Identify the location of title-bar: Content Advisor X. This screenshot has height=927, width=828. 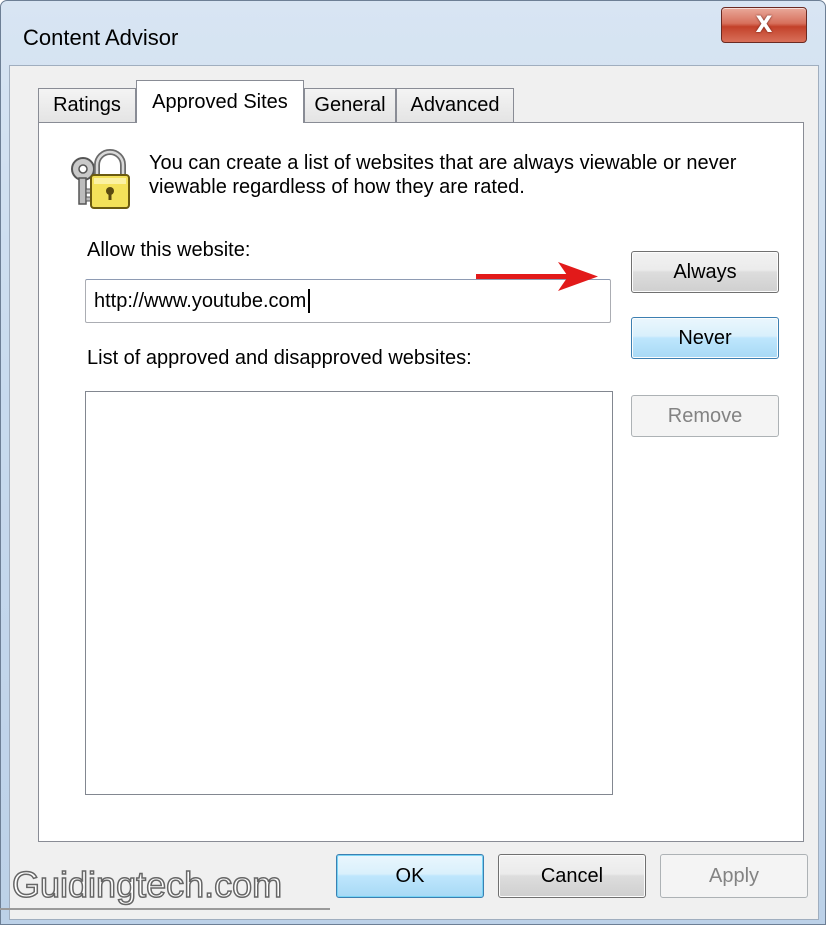
(413, 31).